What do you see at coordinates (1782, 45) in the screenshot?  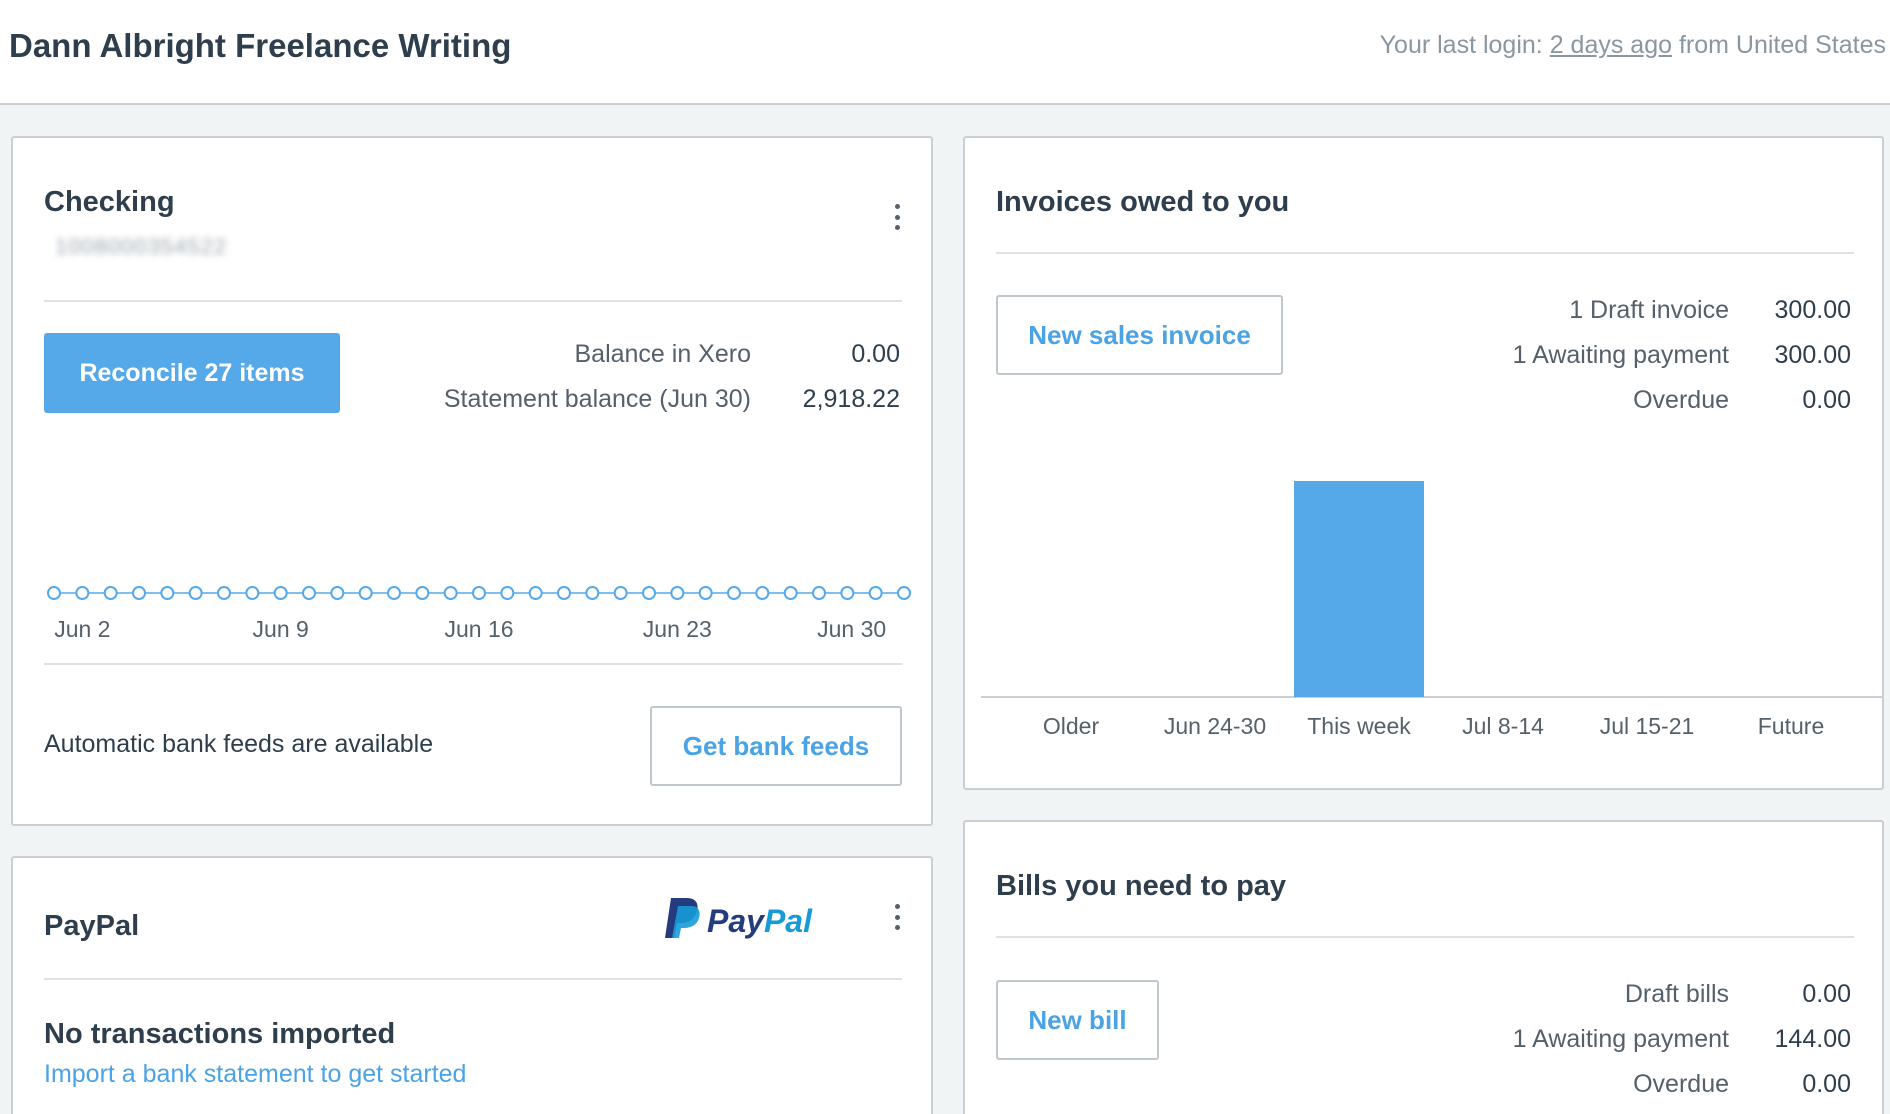 I see `last-login-suffix: from United States` at bounding box center [1782, 45].